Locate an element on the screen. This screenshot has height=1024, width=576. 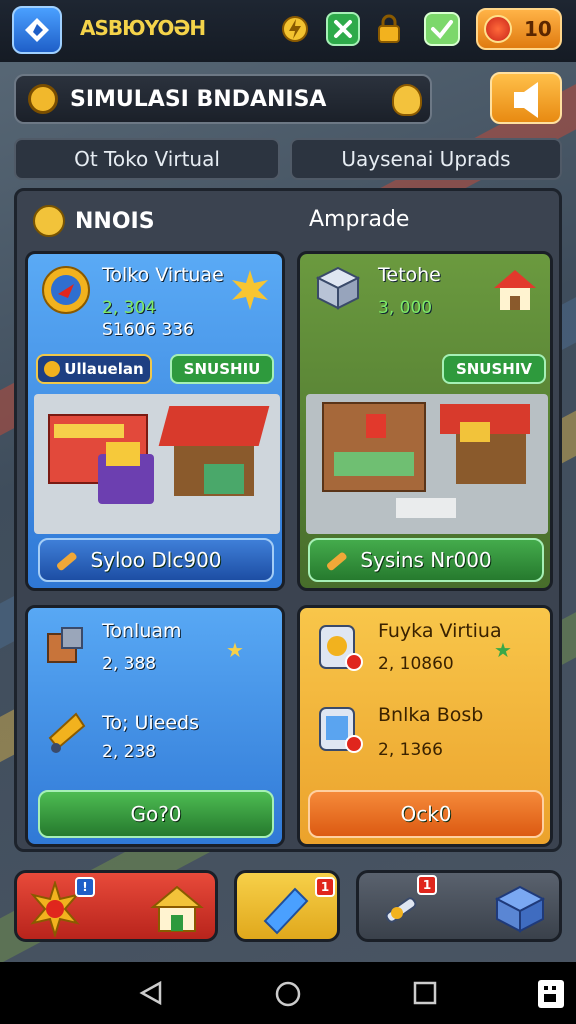
recents-icon is located at coordinates (425, 993).